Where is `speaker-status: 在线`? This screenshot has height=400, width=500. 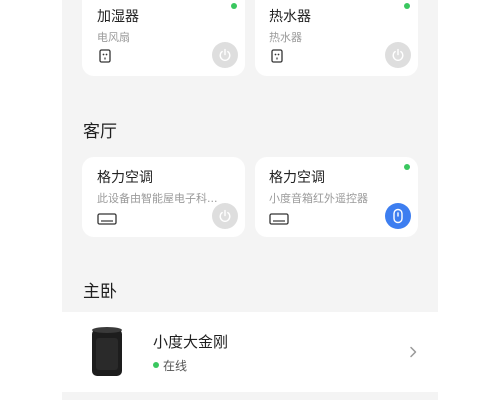 speaker-status: 在线 is located at coordinates (175, 366).